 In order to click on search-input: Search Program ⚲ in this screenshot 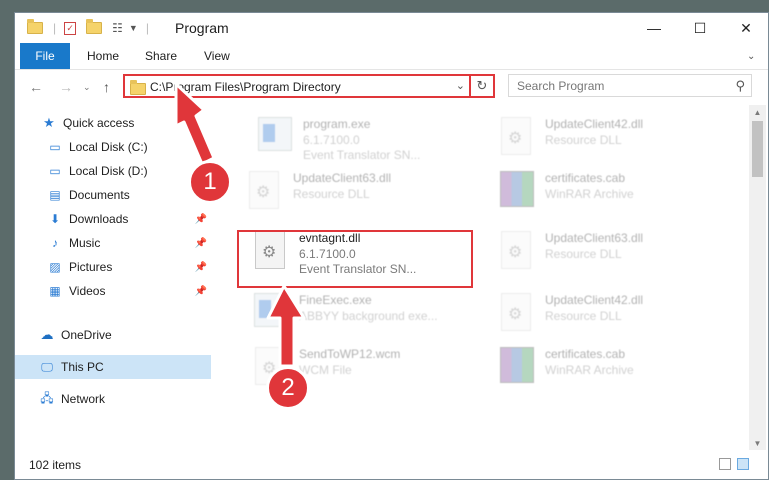, I will do `click(630, 85)`.